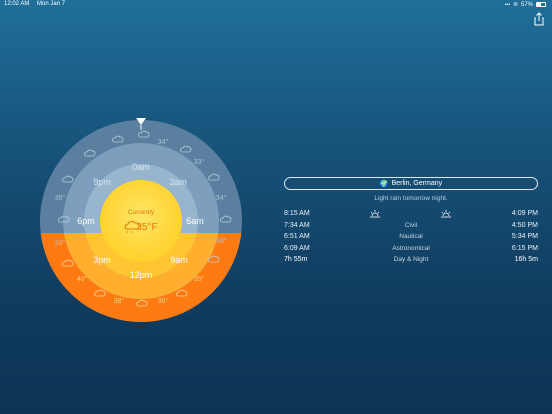  I want to click on table-row: 7h 55m Day & Night 16h 5m, so click(411, 262).